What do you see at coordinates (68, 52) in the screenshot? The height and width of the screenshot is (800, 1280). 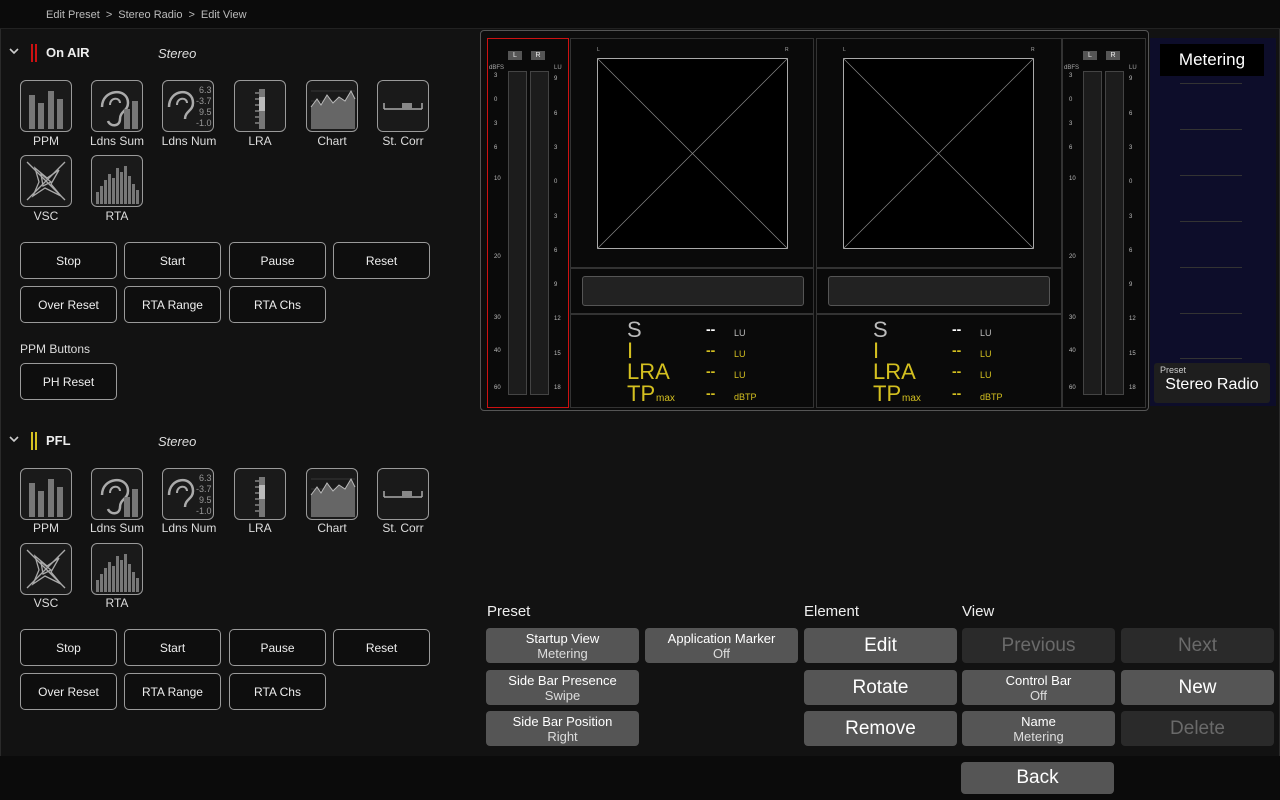 I see `group-title: On AIR` at bounding box center [68, 52].